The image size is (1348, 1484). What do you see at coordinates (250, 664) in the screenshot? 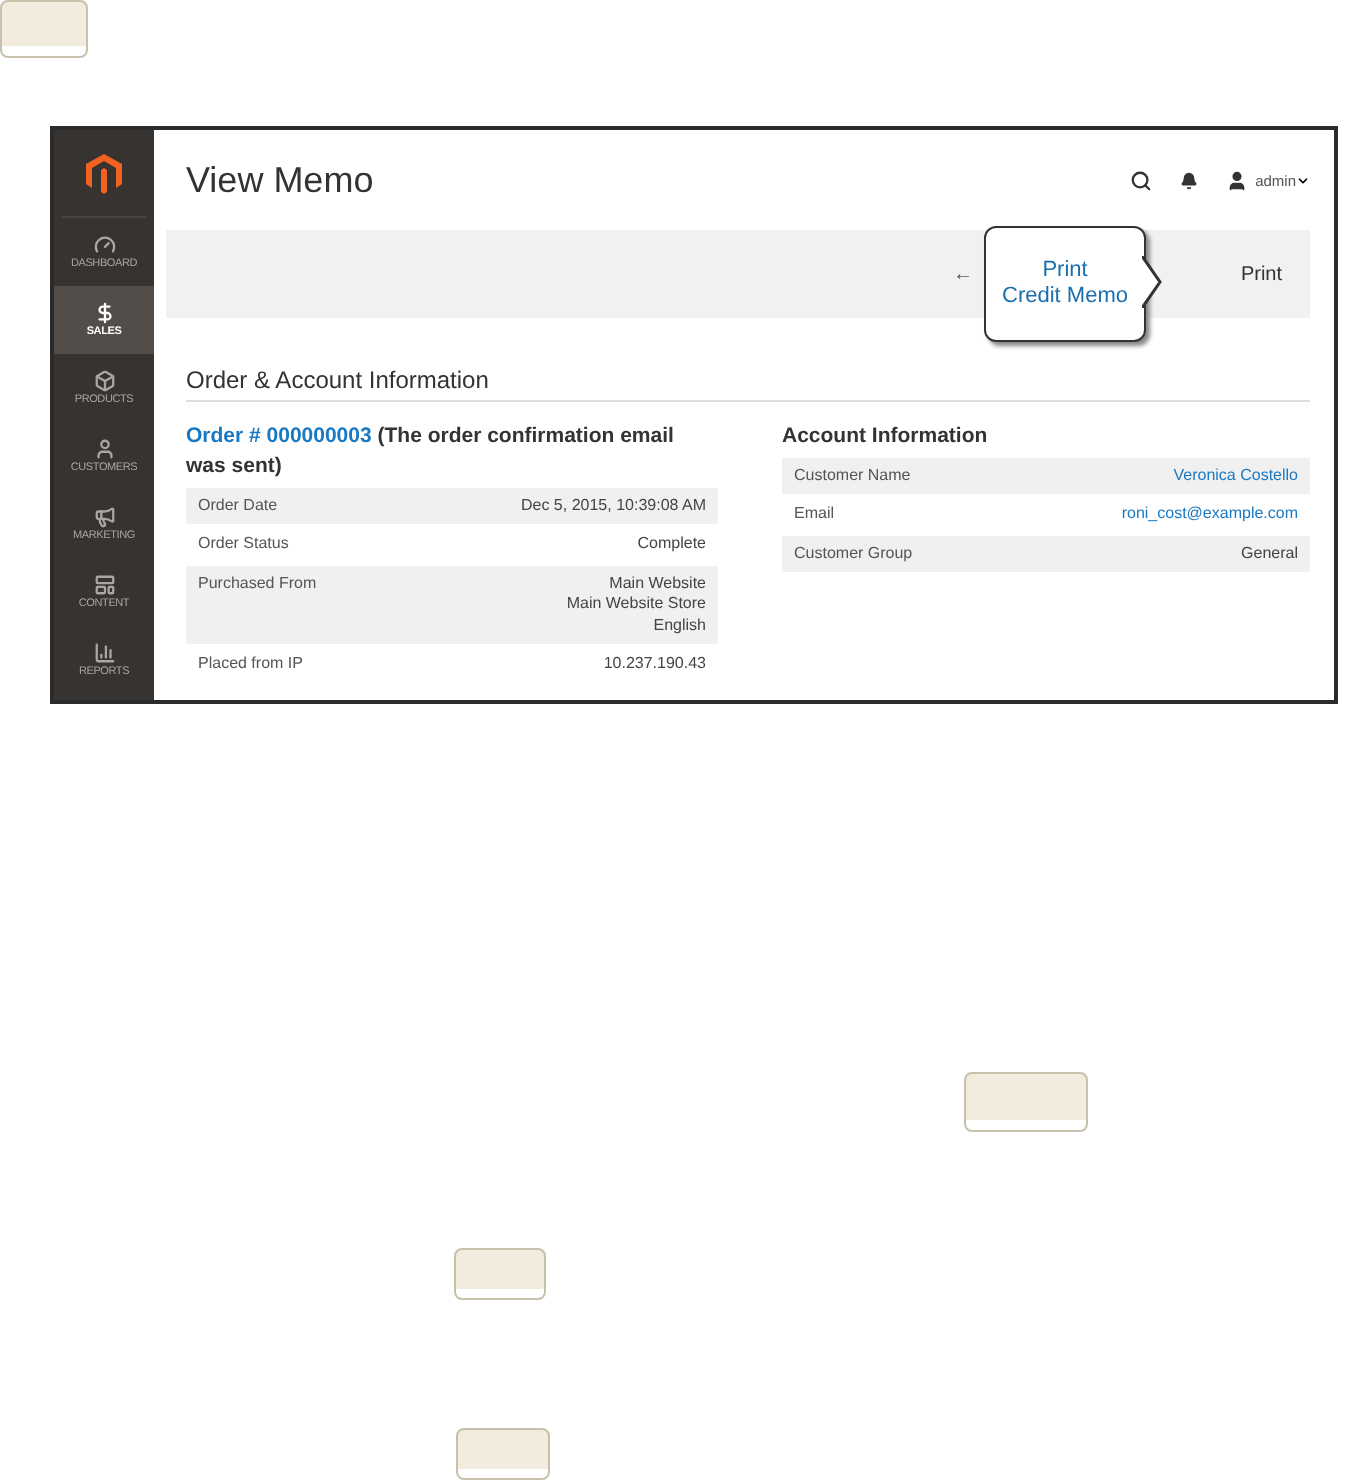
I see `row-label: Placed from IP` at bounding box center [250, 664].